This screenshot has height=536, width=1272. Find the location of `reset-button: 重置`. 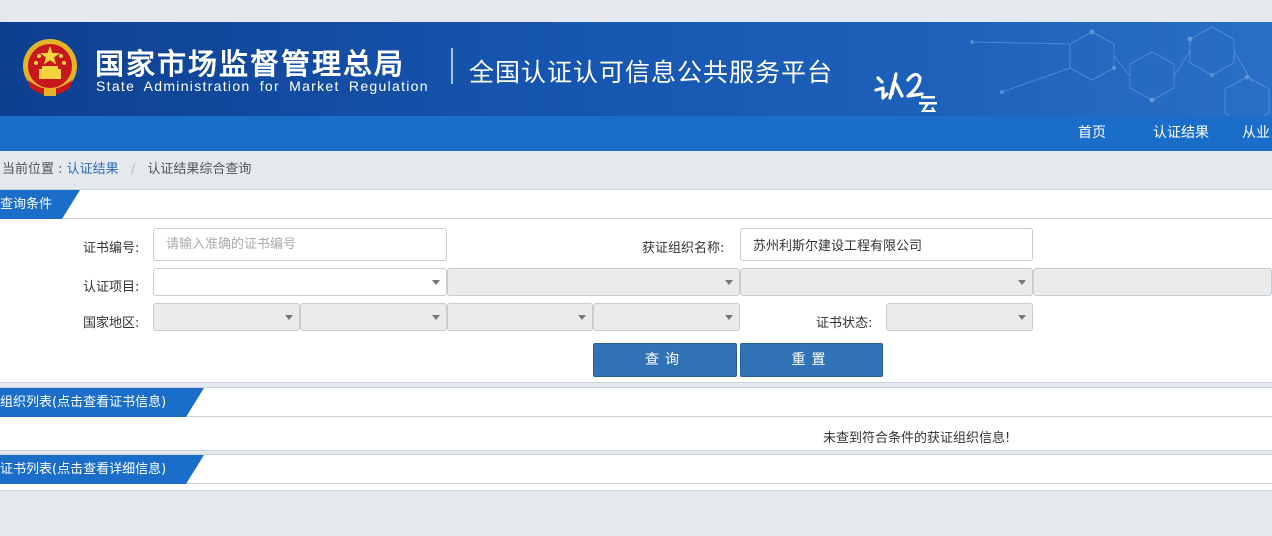

reset-button: 重置 is located at coordinates (811, 360).